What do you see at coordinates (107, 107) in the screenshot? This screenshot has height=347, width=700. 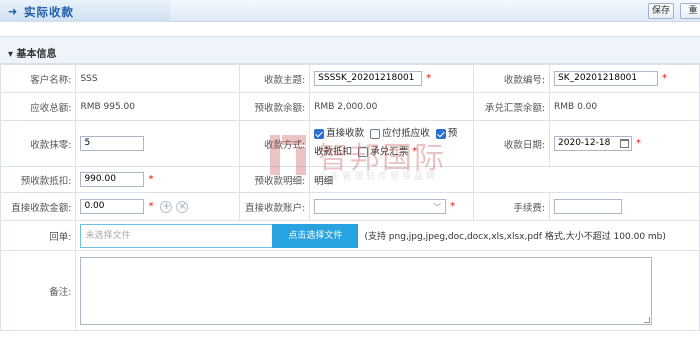 I see `total-receivable-value: RMB 995.00` at bounding box center [107, 107].